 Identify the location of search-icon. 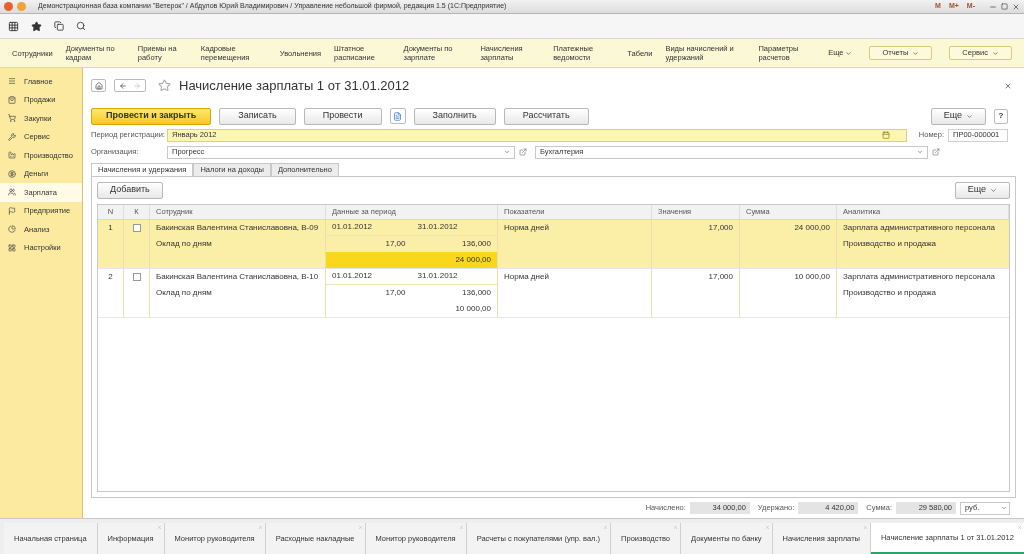
(81, 26).